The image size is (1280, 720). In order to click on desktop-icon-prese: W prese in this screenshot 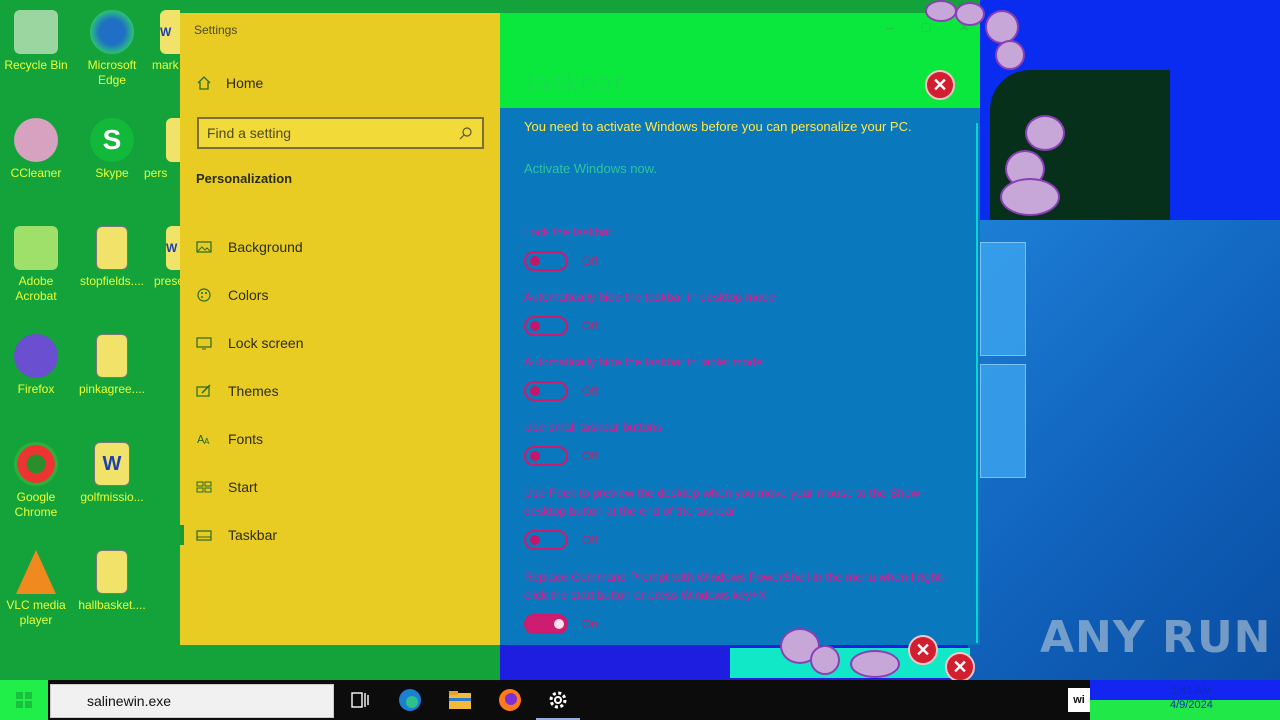, I will do `click(160, 257)`.